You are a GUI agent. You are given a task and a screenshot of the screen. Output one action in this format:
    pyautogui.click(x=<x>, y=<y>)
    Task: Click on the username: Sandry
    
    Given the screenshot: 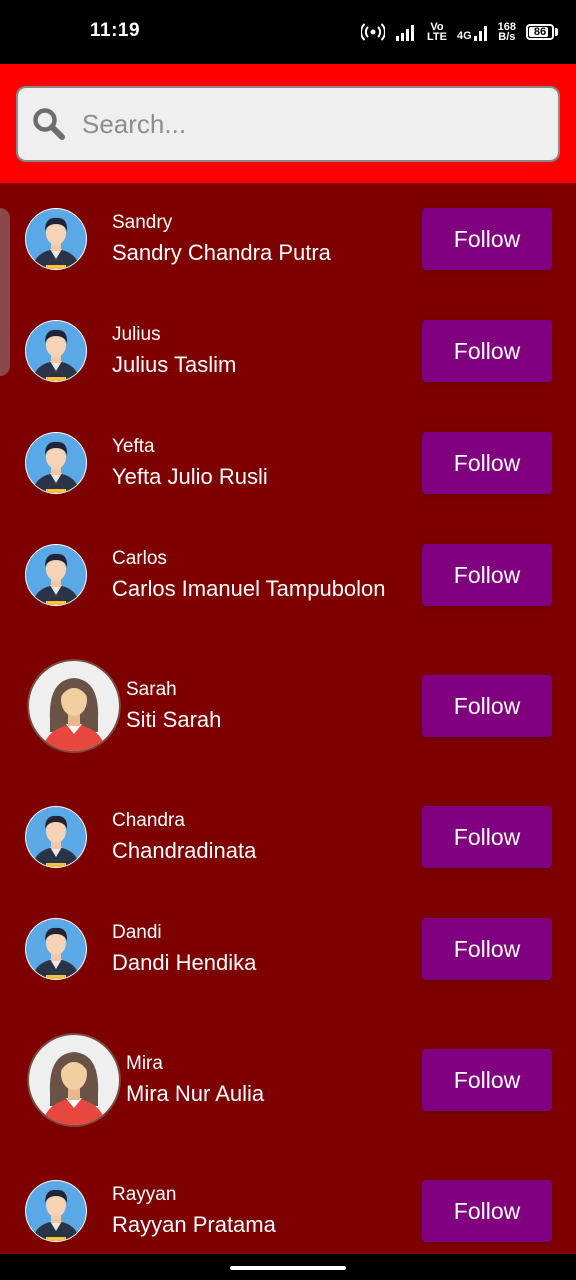 What is the action you would take?
    pyautogui.click(x=142, y=222)
    